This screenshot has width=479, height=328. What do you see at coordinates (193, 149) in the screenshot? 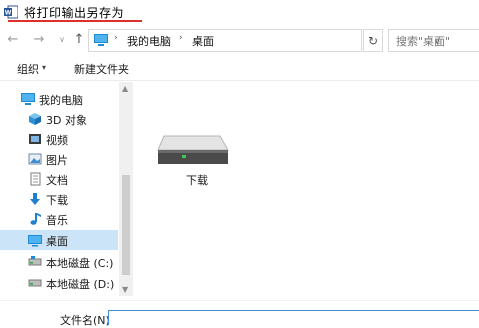
I see `hard-drive-icon` at bounding box center [193, 149].